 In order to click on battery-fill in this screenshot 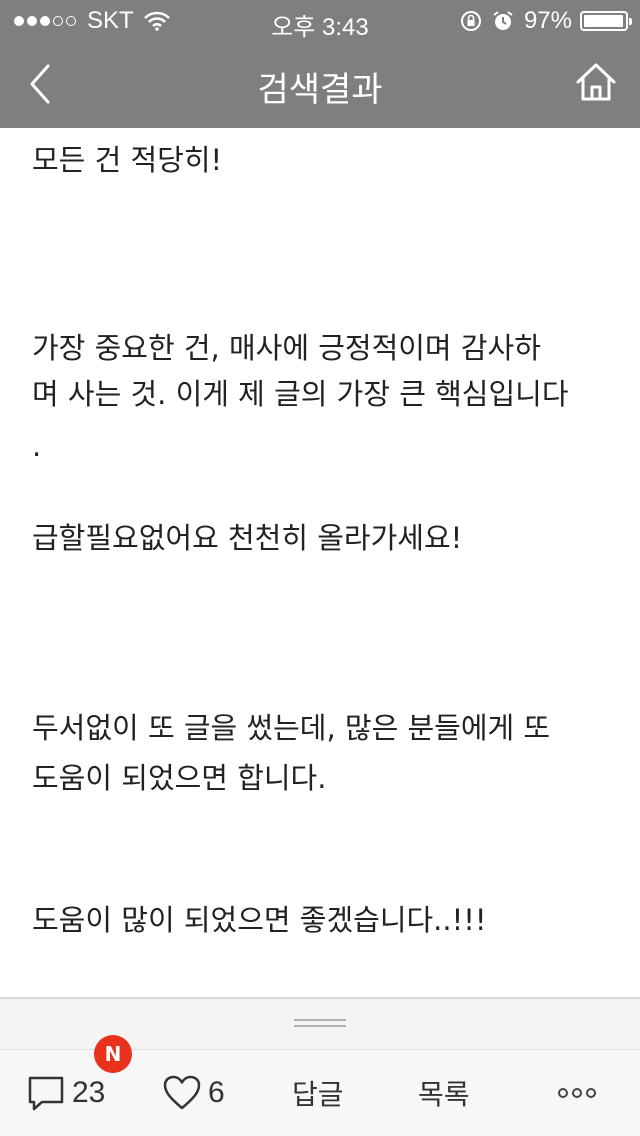, I will do `click(603, 21)`.